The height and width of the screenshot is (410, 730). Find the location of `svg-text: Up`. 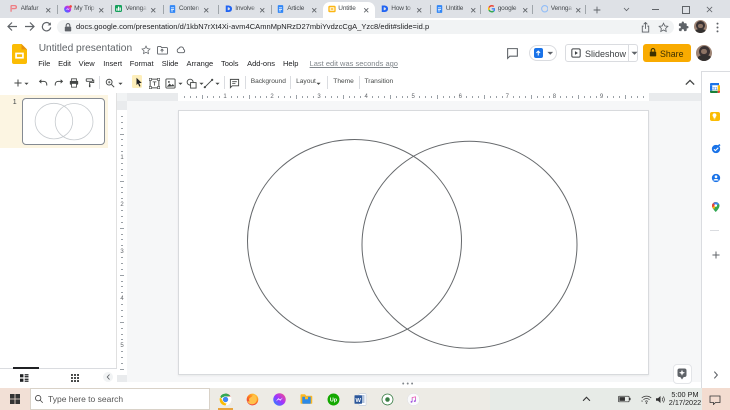

svg-text: Up is located at coordinates (334, 400).